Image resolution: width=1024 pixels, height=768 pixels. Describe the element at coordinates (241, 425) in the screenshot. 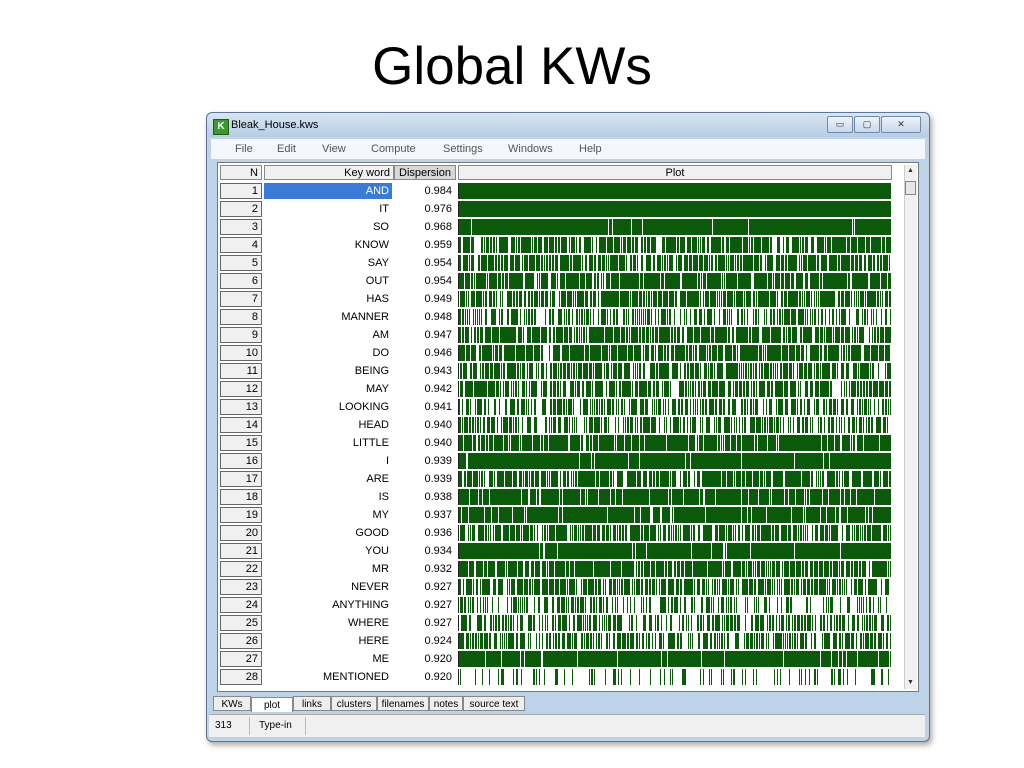

I see `row-number: 14` at that location.